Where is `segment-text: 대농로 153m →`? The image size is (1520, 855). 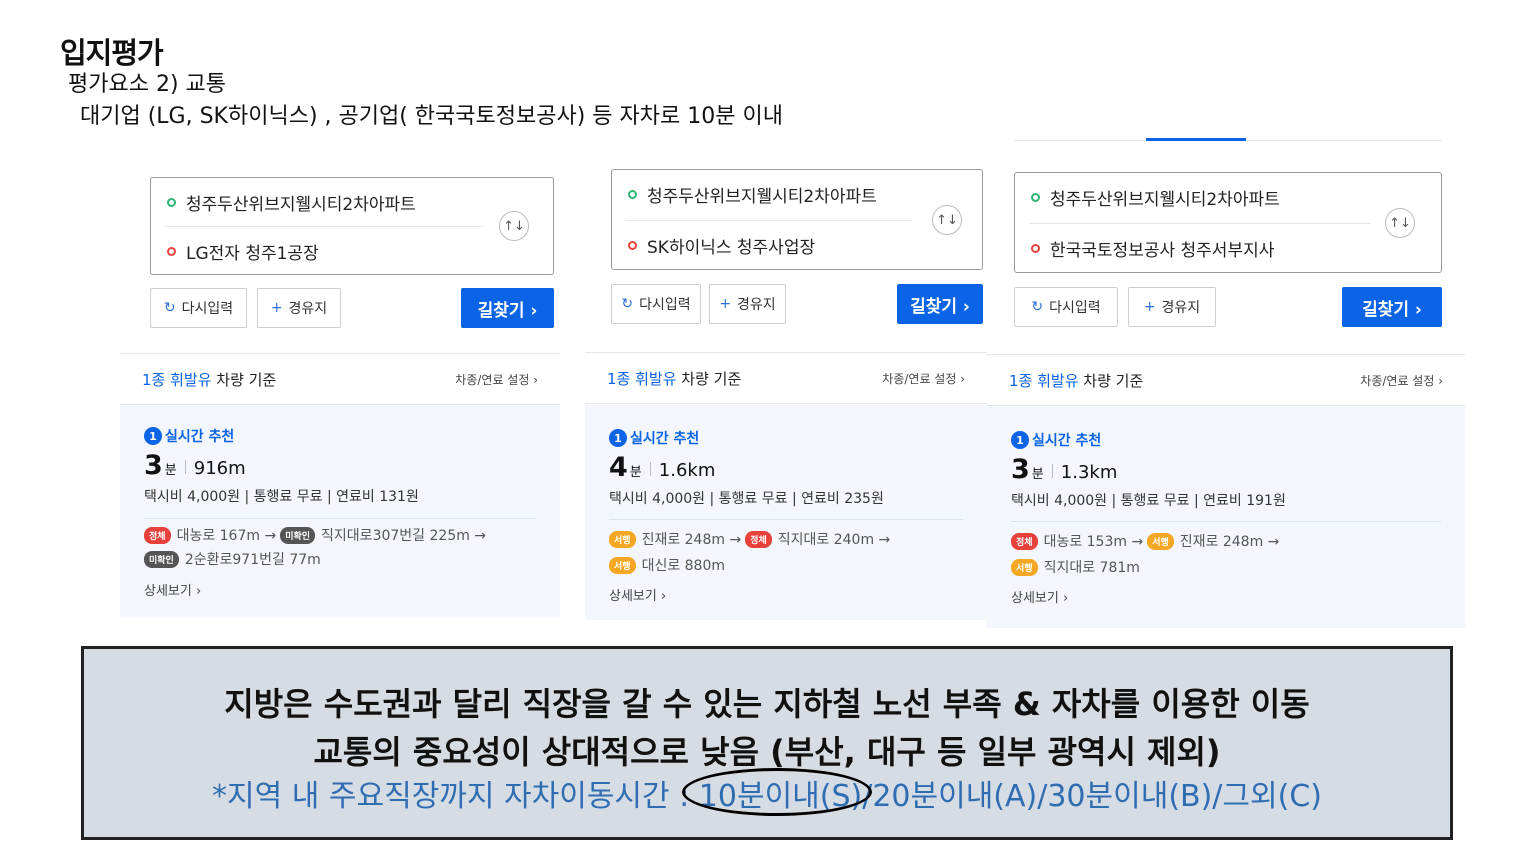
segment-text: 대농로 153m → is located at coordinates (1093, 542).